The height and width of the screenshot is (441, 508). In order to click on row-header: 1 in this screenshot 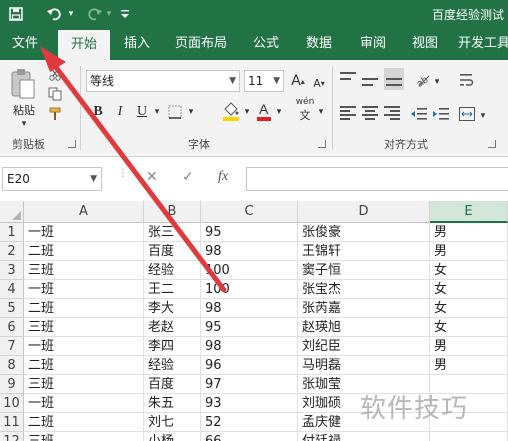, I will do `click(12, 232)`.